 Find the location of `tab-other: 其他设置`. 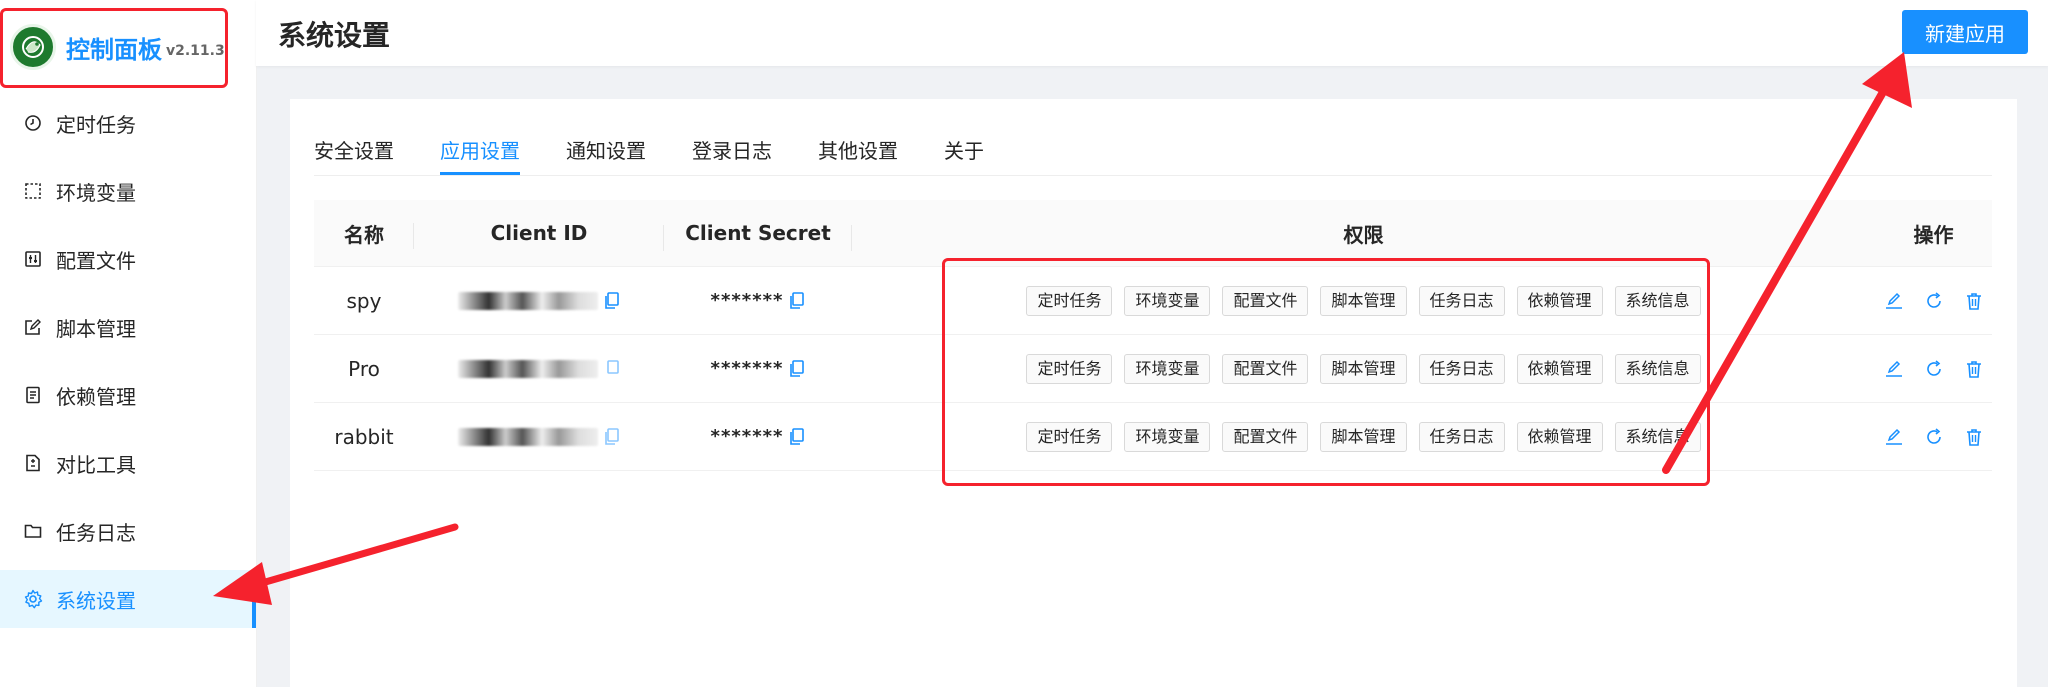

tab-other: 其他设置 is located at coordinates (858, 151).